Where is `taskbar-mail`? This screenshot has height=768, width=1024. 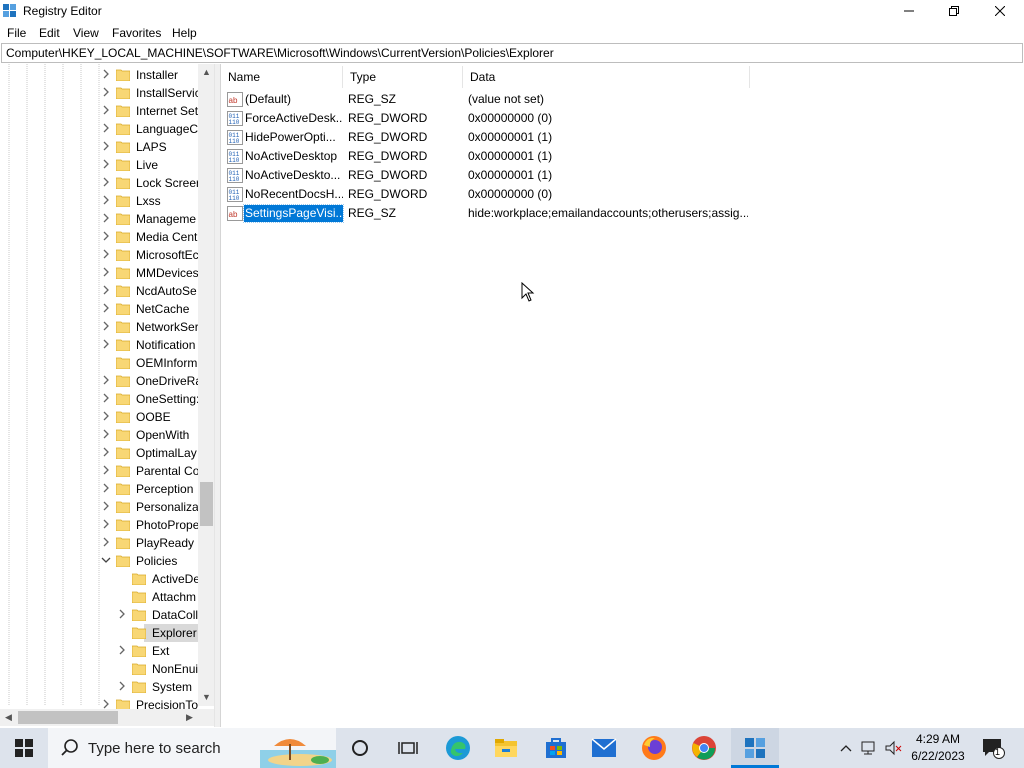 taskbar-mail is located at coordinates (604, 748).